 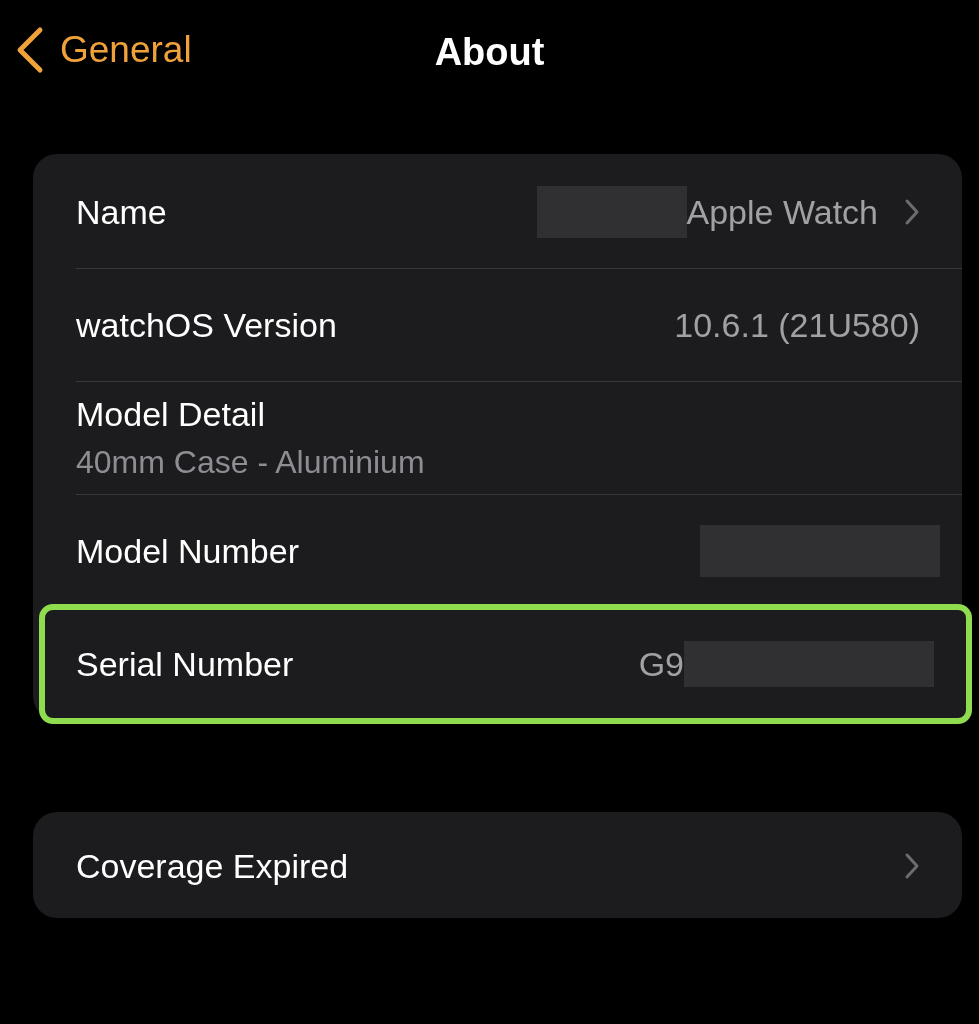 I want to click on row-label: Name, so click(x=121, y=212).